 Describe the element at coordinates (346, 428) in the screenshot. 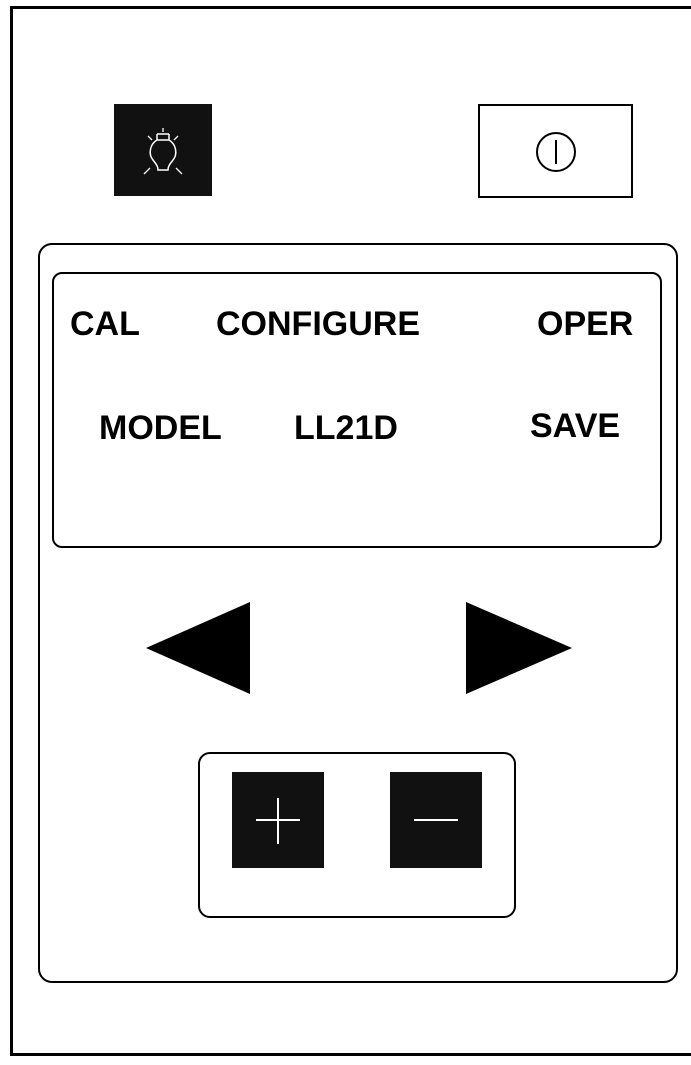

I see `display-model-value: LL21D` at that location.